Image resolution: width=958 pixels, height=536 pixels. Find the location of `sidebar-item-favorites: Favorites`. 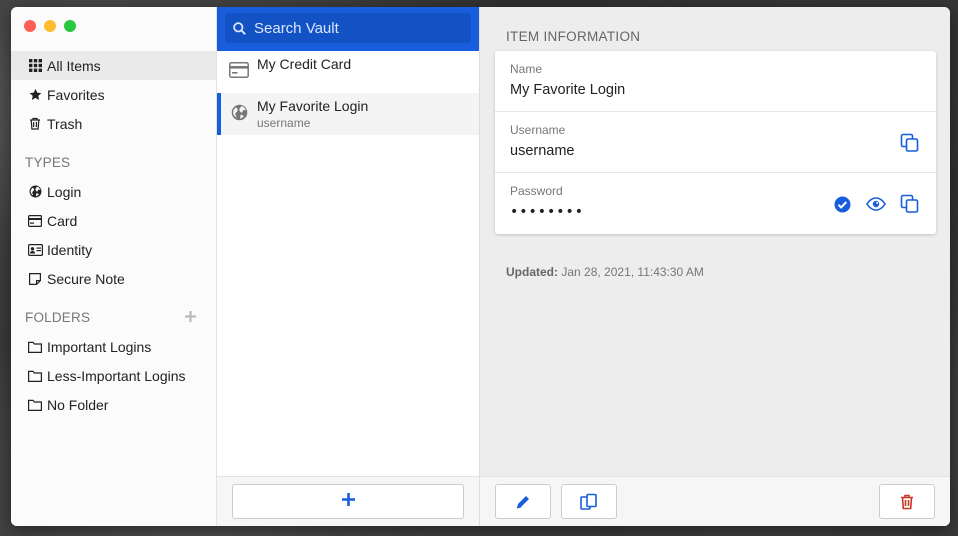

sidebar-item-favorites: Favorites is located at coordinates (113, 94).